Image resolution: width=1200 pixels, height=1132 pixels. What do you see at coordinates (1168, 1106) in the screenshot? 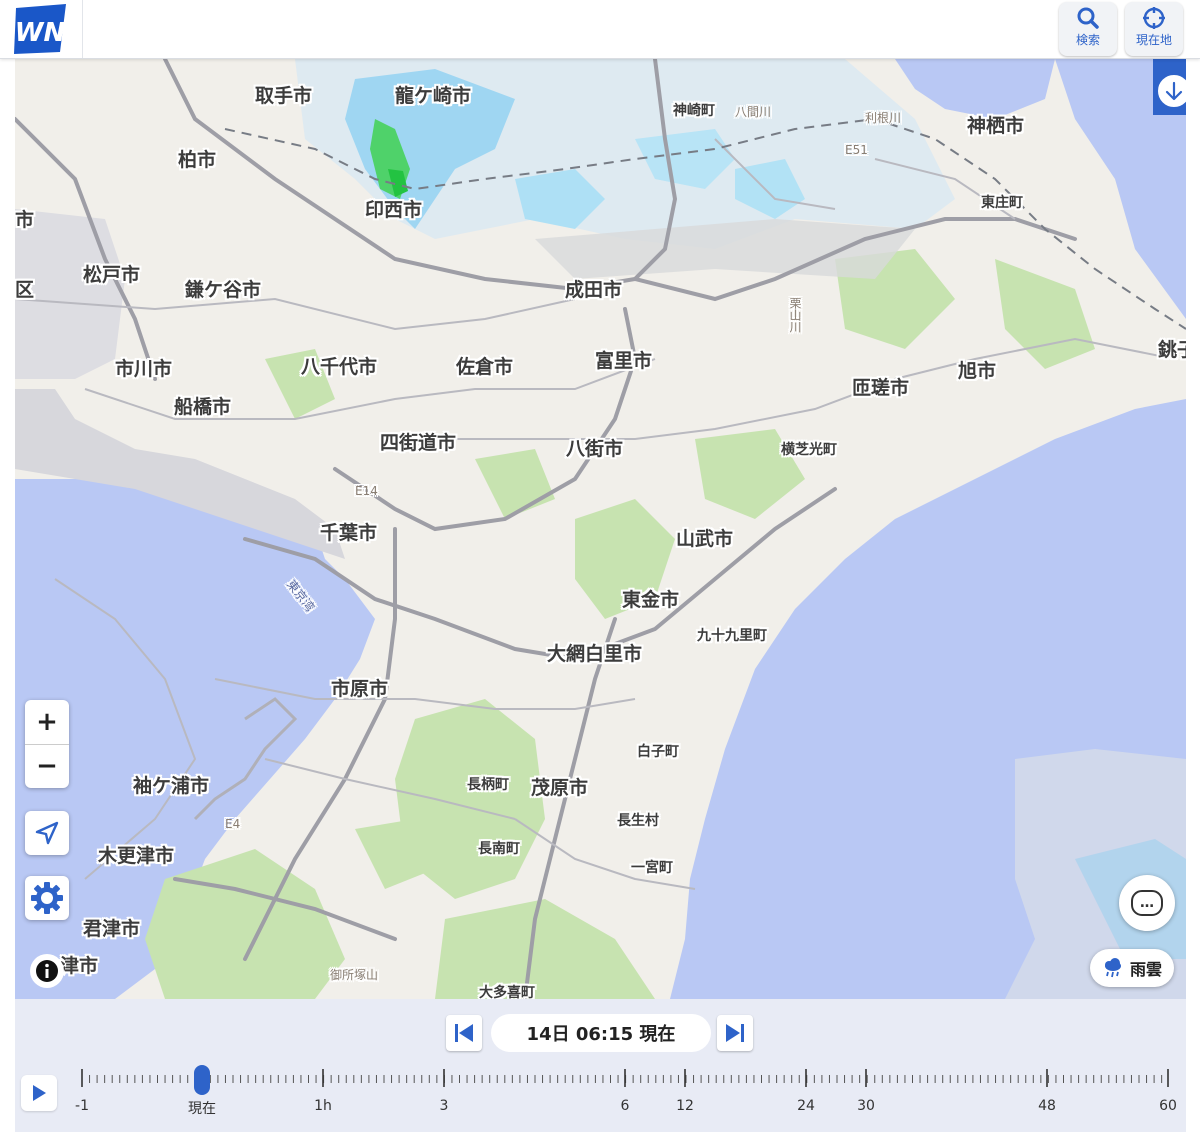
I see `tick-label: 60` at bounding box center [1168, 1106].